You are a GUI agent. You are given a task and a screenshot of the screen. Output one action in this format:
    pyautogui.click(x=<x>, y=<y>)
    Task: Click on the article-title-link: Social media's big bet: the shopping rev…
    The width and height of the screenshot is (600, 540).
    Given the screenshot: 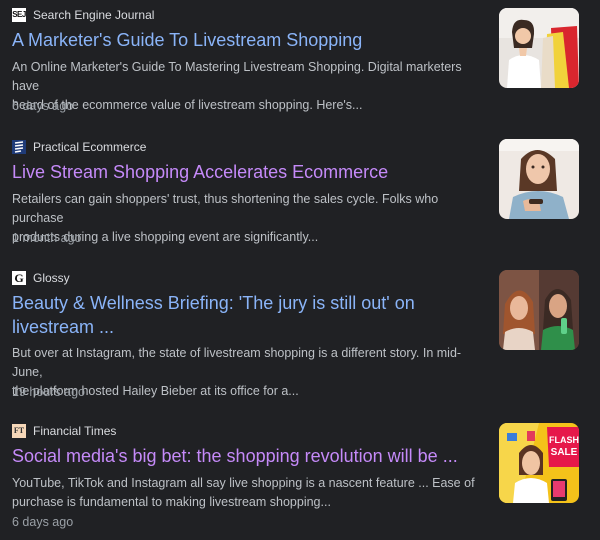 What is the action you would take?
    pyautogui.click(x=247, y=456)
    